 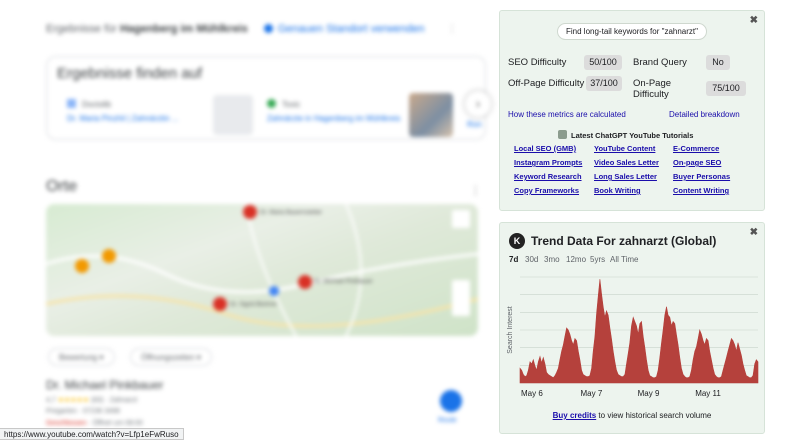 I want to click on location-prefix: Ergebnisse für, so click(x=83, y=29).